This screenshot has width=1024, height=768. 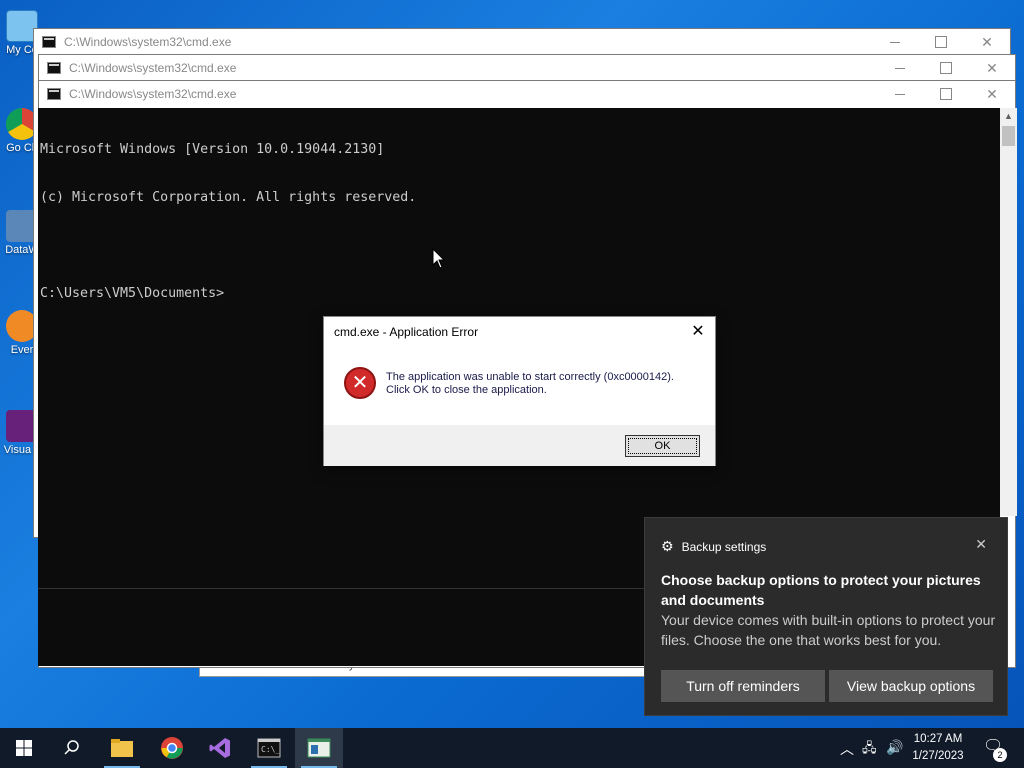 I want to click on taskbar-file-explorer, so click(x=122, y=748).